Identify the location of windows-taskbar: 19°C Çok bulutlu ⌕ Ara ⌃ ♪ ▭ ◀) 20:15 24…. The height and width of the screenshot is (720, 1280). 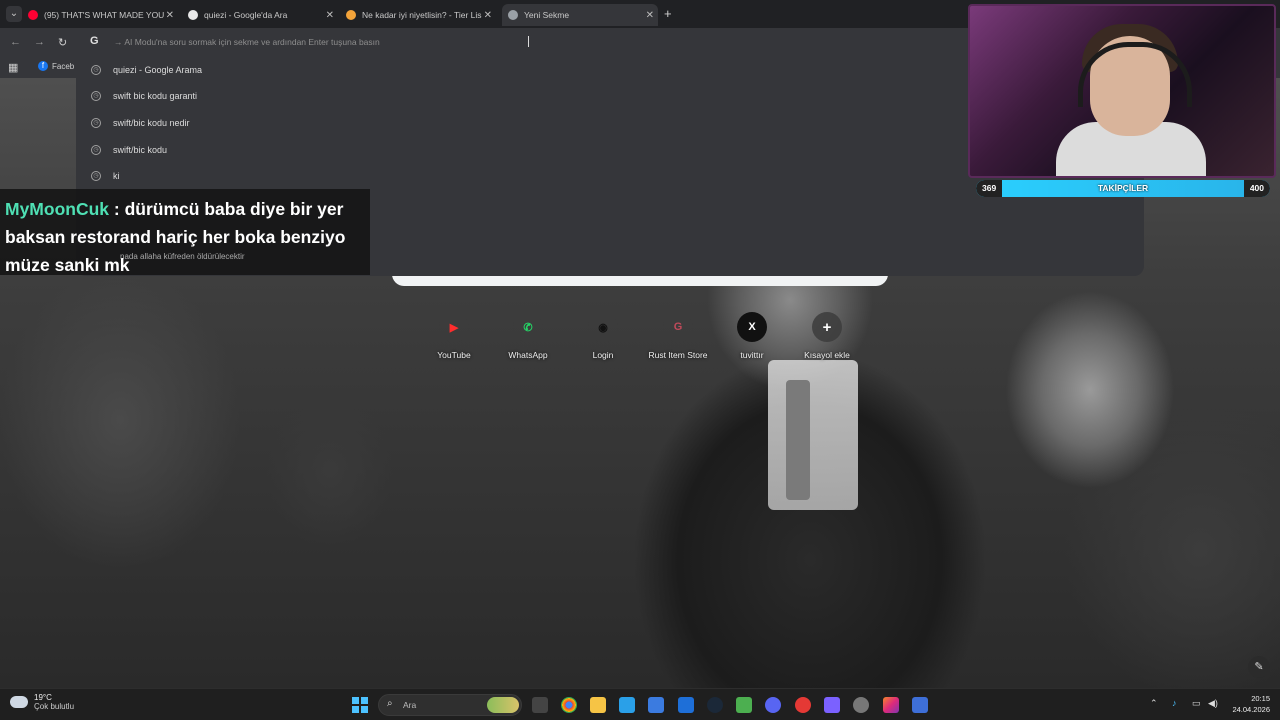
(640, 704).